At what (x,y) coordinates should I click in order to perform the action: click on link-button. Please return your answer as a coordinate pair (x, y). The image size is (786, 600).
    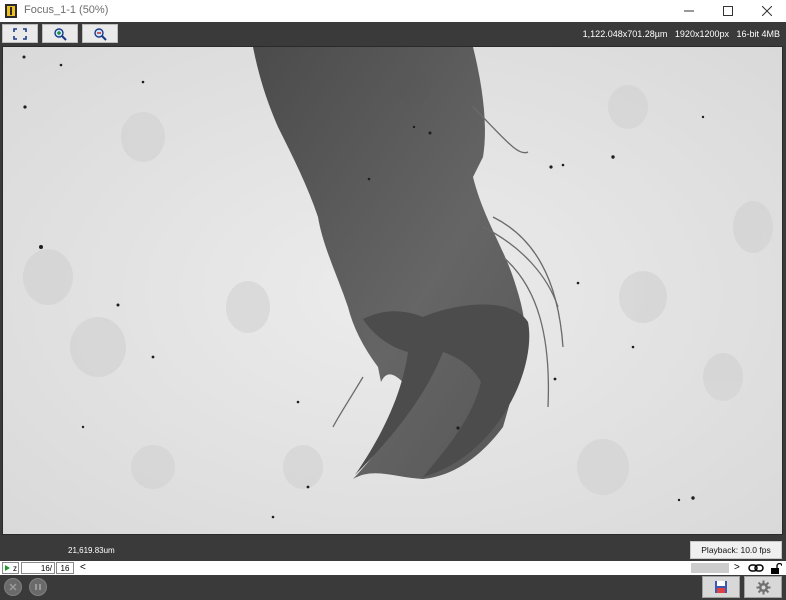
    Looking at the image, I should click on (756, 568).